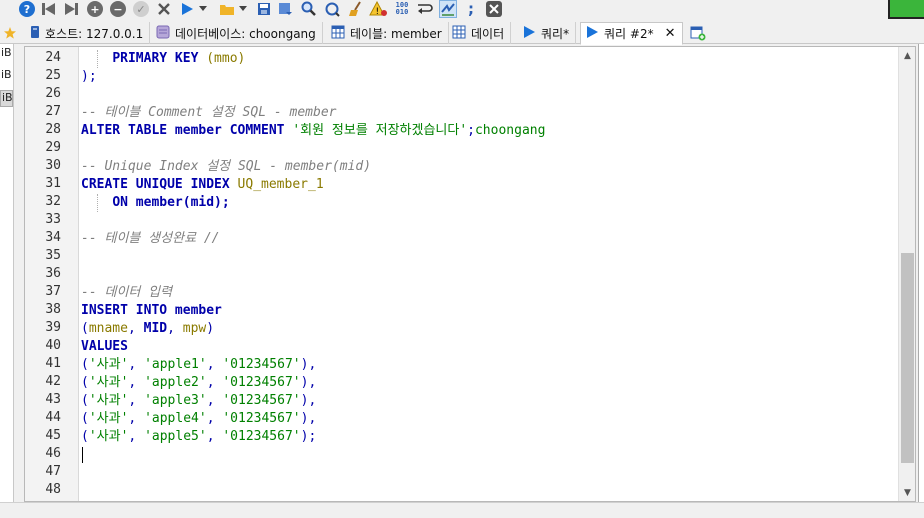  I want to click on post-record-icon: ✓, so click(141, 9).